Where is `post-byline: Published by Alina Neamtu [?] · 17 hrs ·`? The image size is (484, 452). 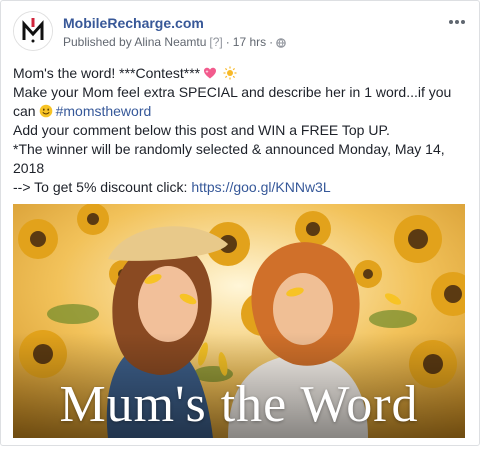 post-byline: Published by Alina Neamtu [?] · 17 hrs · is located at coordinates (174, 42).